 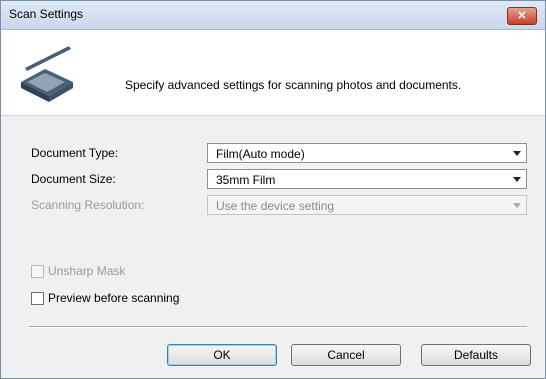 I want to click on preview-before-scanning-label: Preview before scanning, so click(x=114, y=298).